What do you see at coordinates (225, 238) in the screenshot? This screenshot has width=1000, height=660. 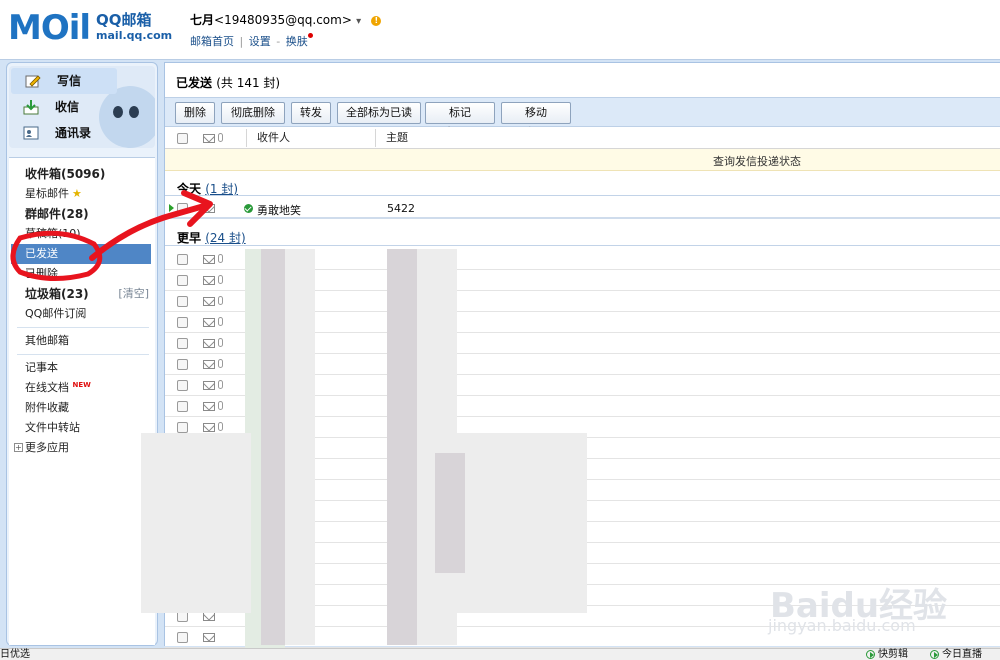 I see `group-count: (24 封)` at bounding box center [225, 238].